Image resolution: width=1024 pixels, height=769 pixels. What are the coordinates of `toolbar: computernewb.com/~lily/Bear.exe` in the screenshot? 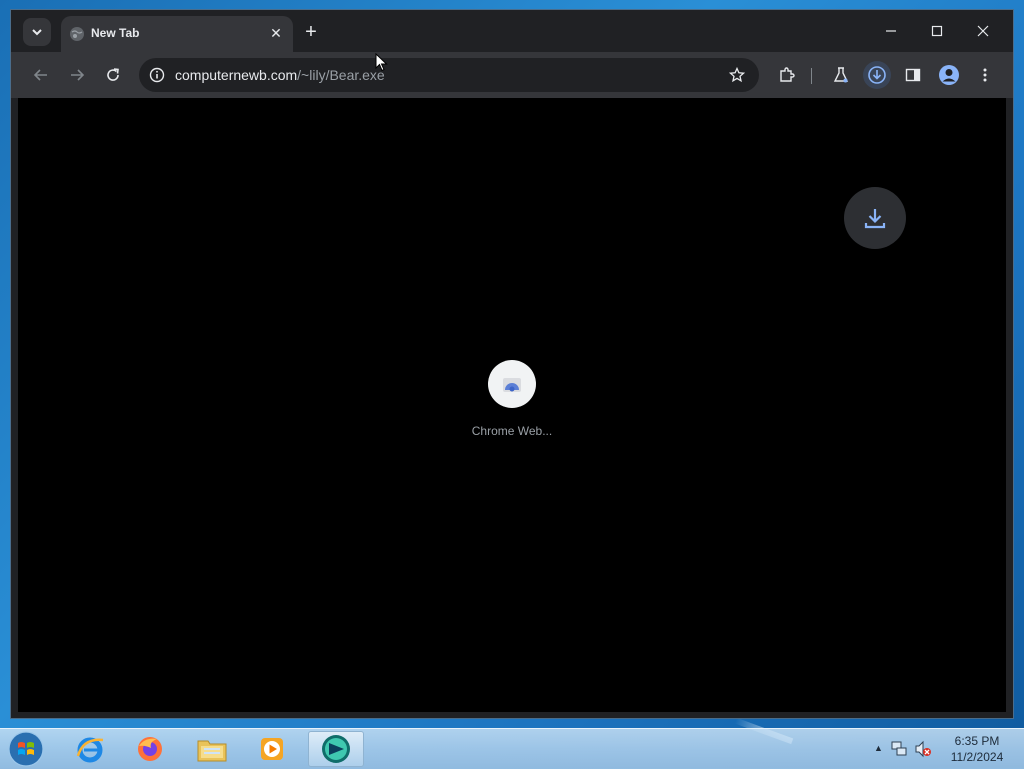 It's located at (512, 75).